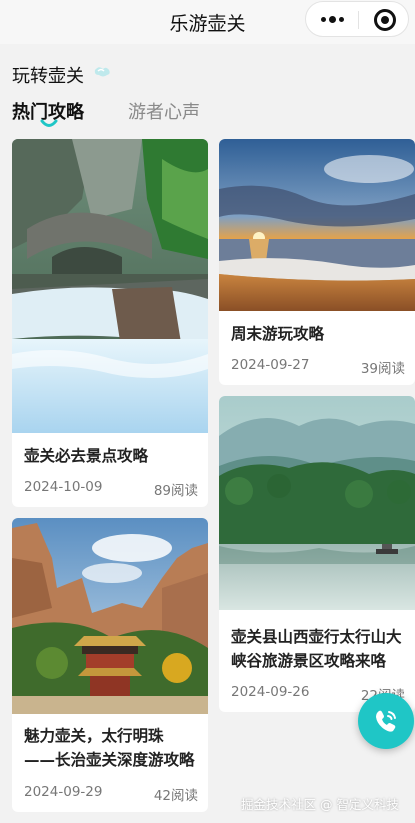 The height and width of the screenshot is (823, 415). What do you see at coordinates (270, 365) in the screenshot?
I see `card-date: 2024-09-27` at bounding box center [270, 365].